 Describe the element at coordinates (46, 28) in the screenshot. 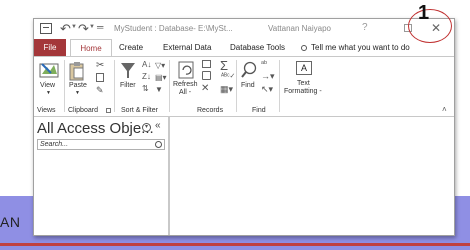

I see `save-icon` at that location.